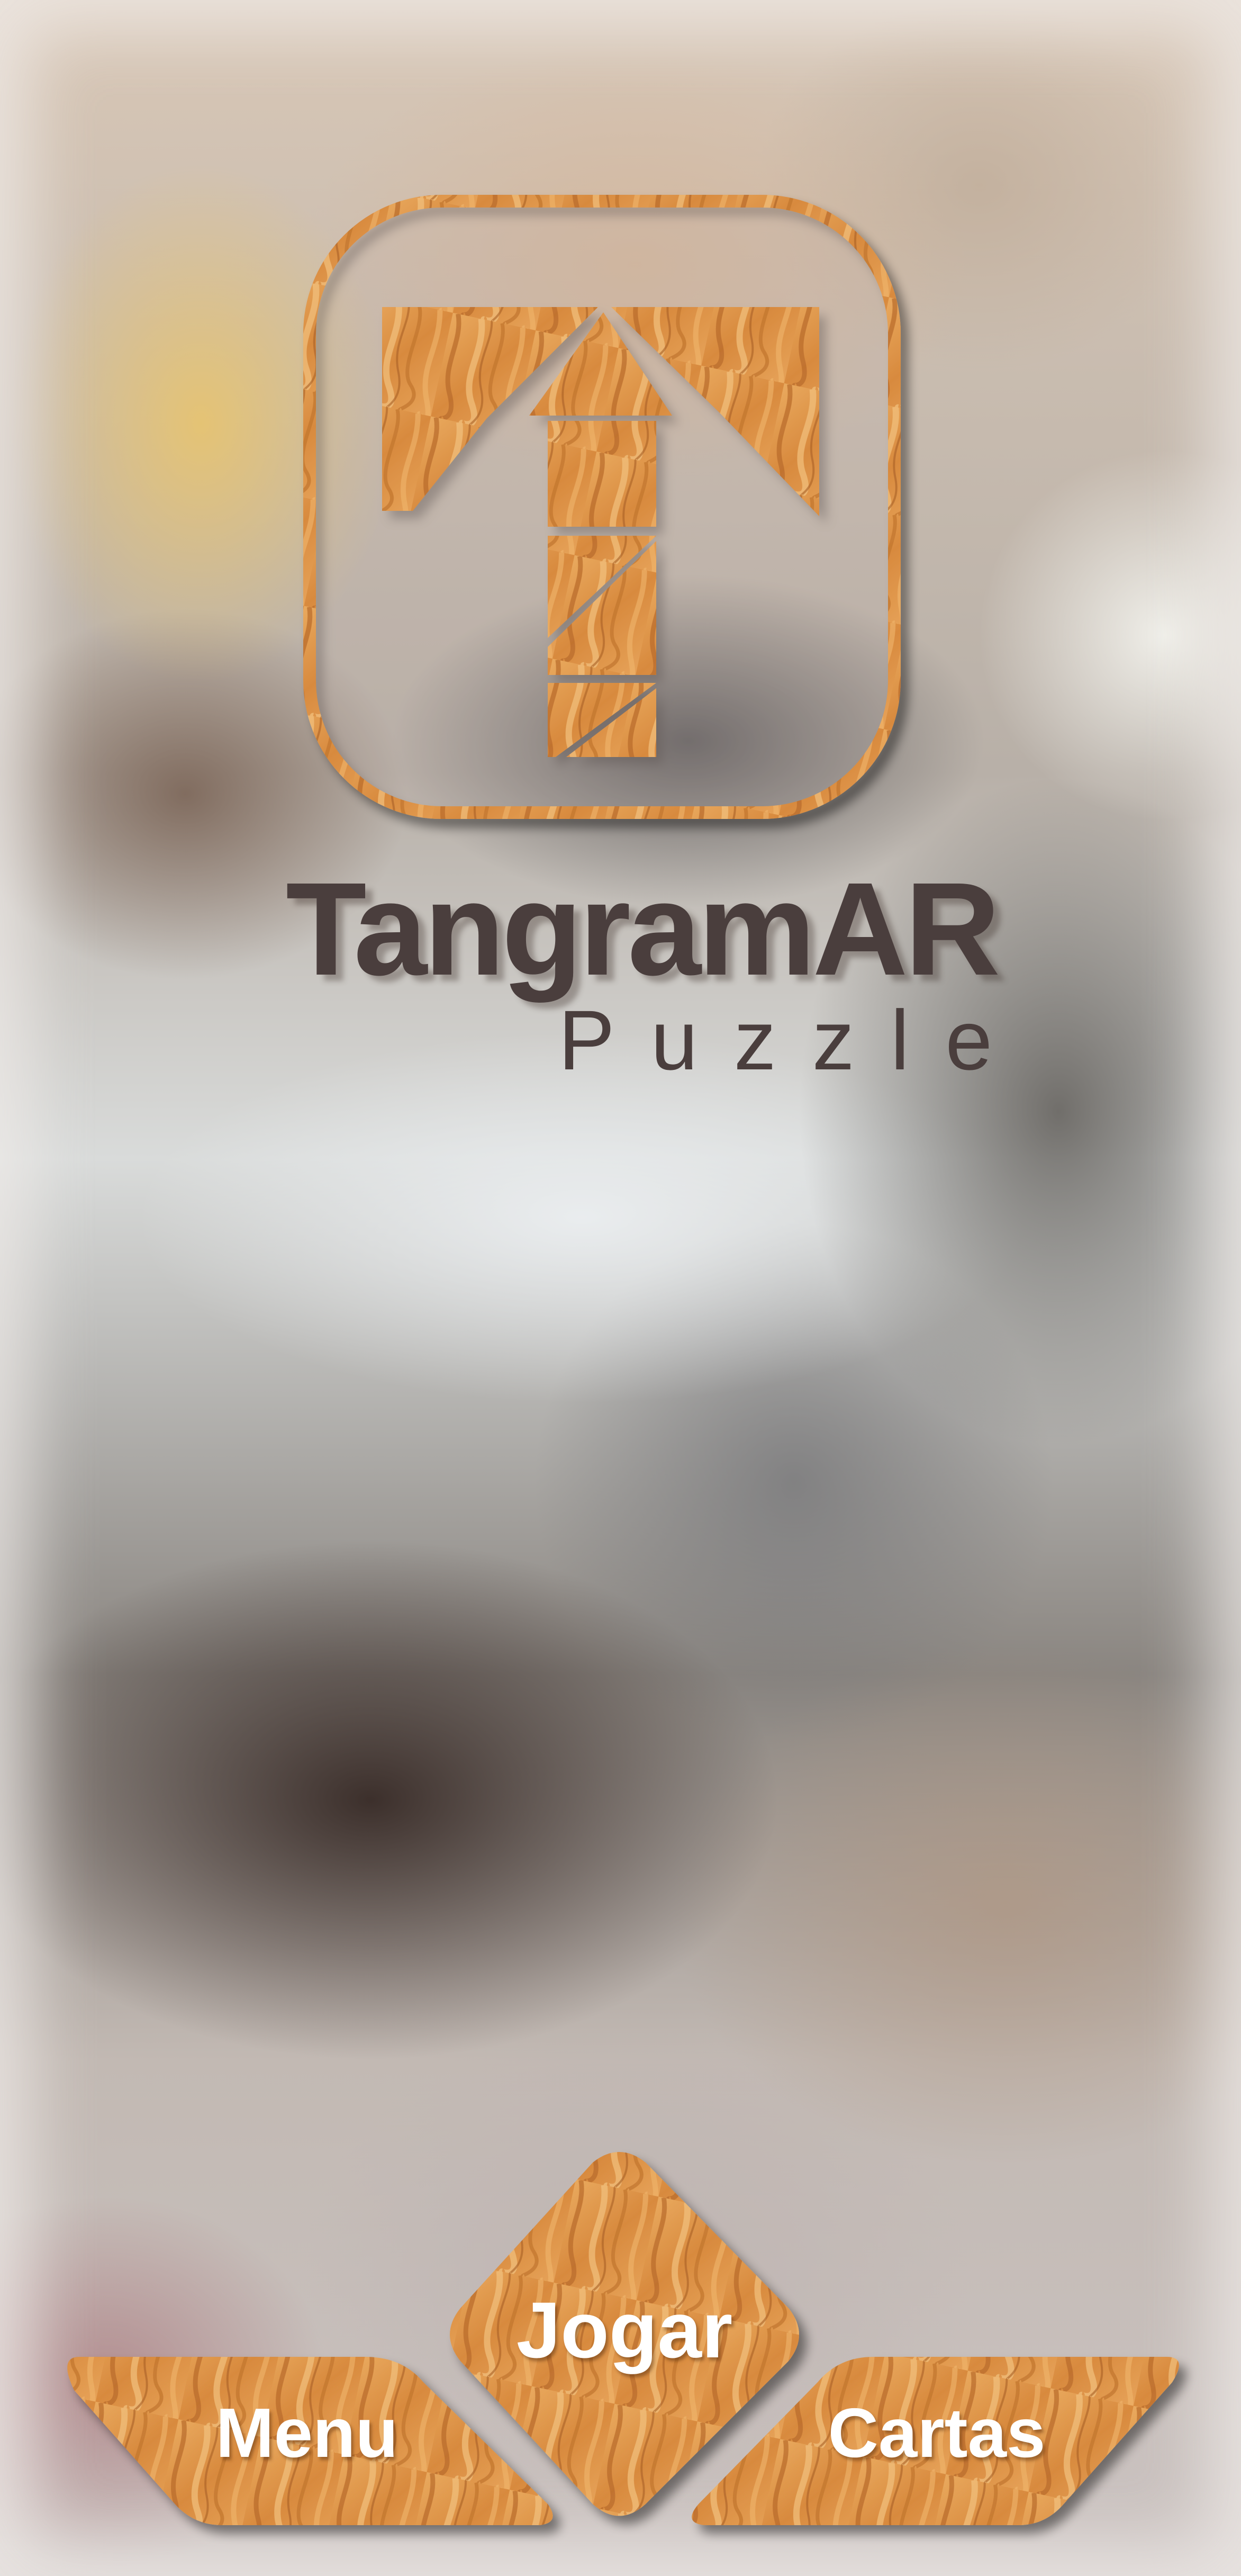  Describe the element at coordinates (793, 1040) in the screenshot. I see `app-subtitle: Puzzle` at that location.